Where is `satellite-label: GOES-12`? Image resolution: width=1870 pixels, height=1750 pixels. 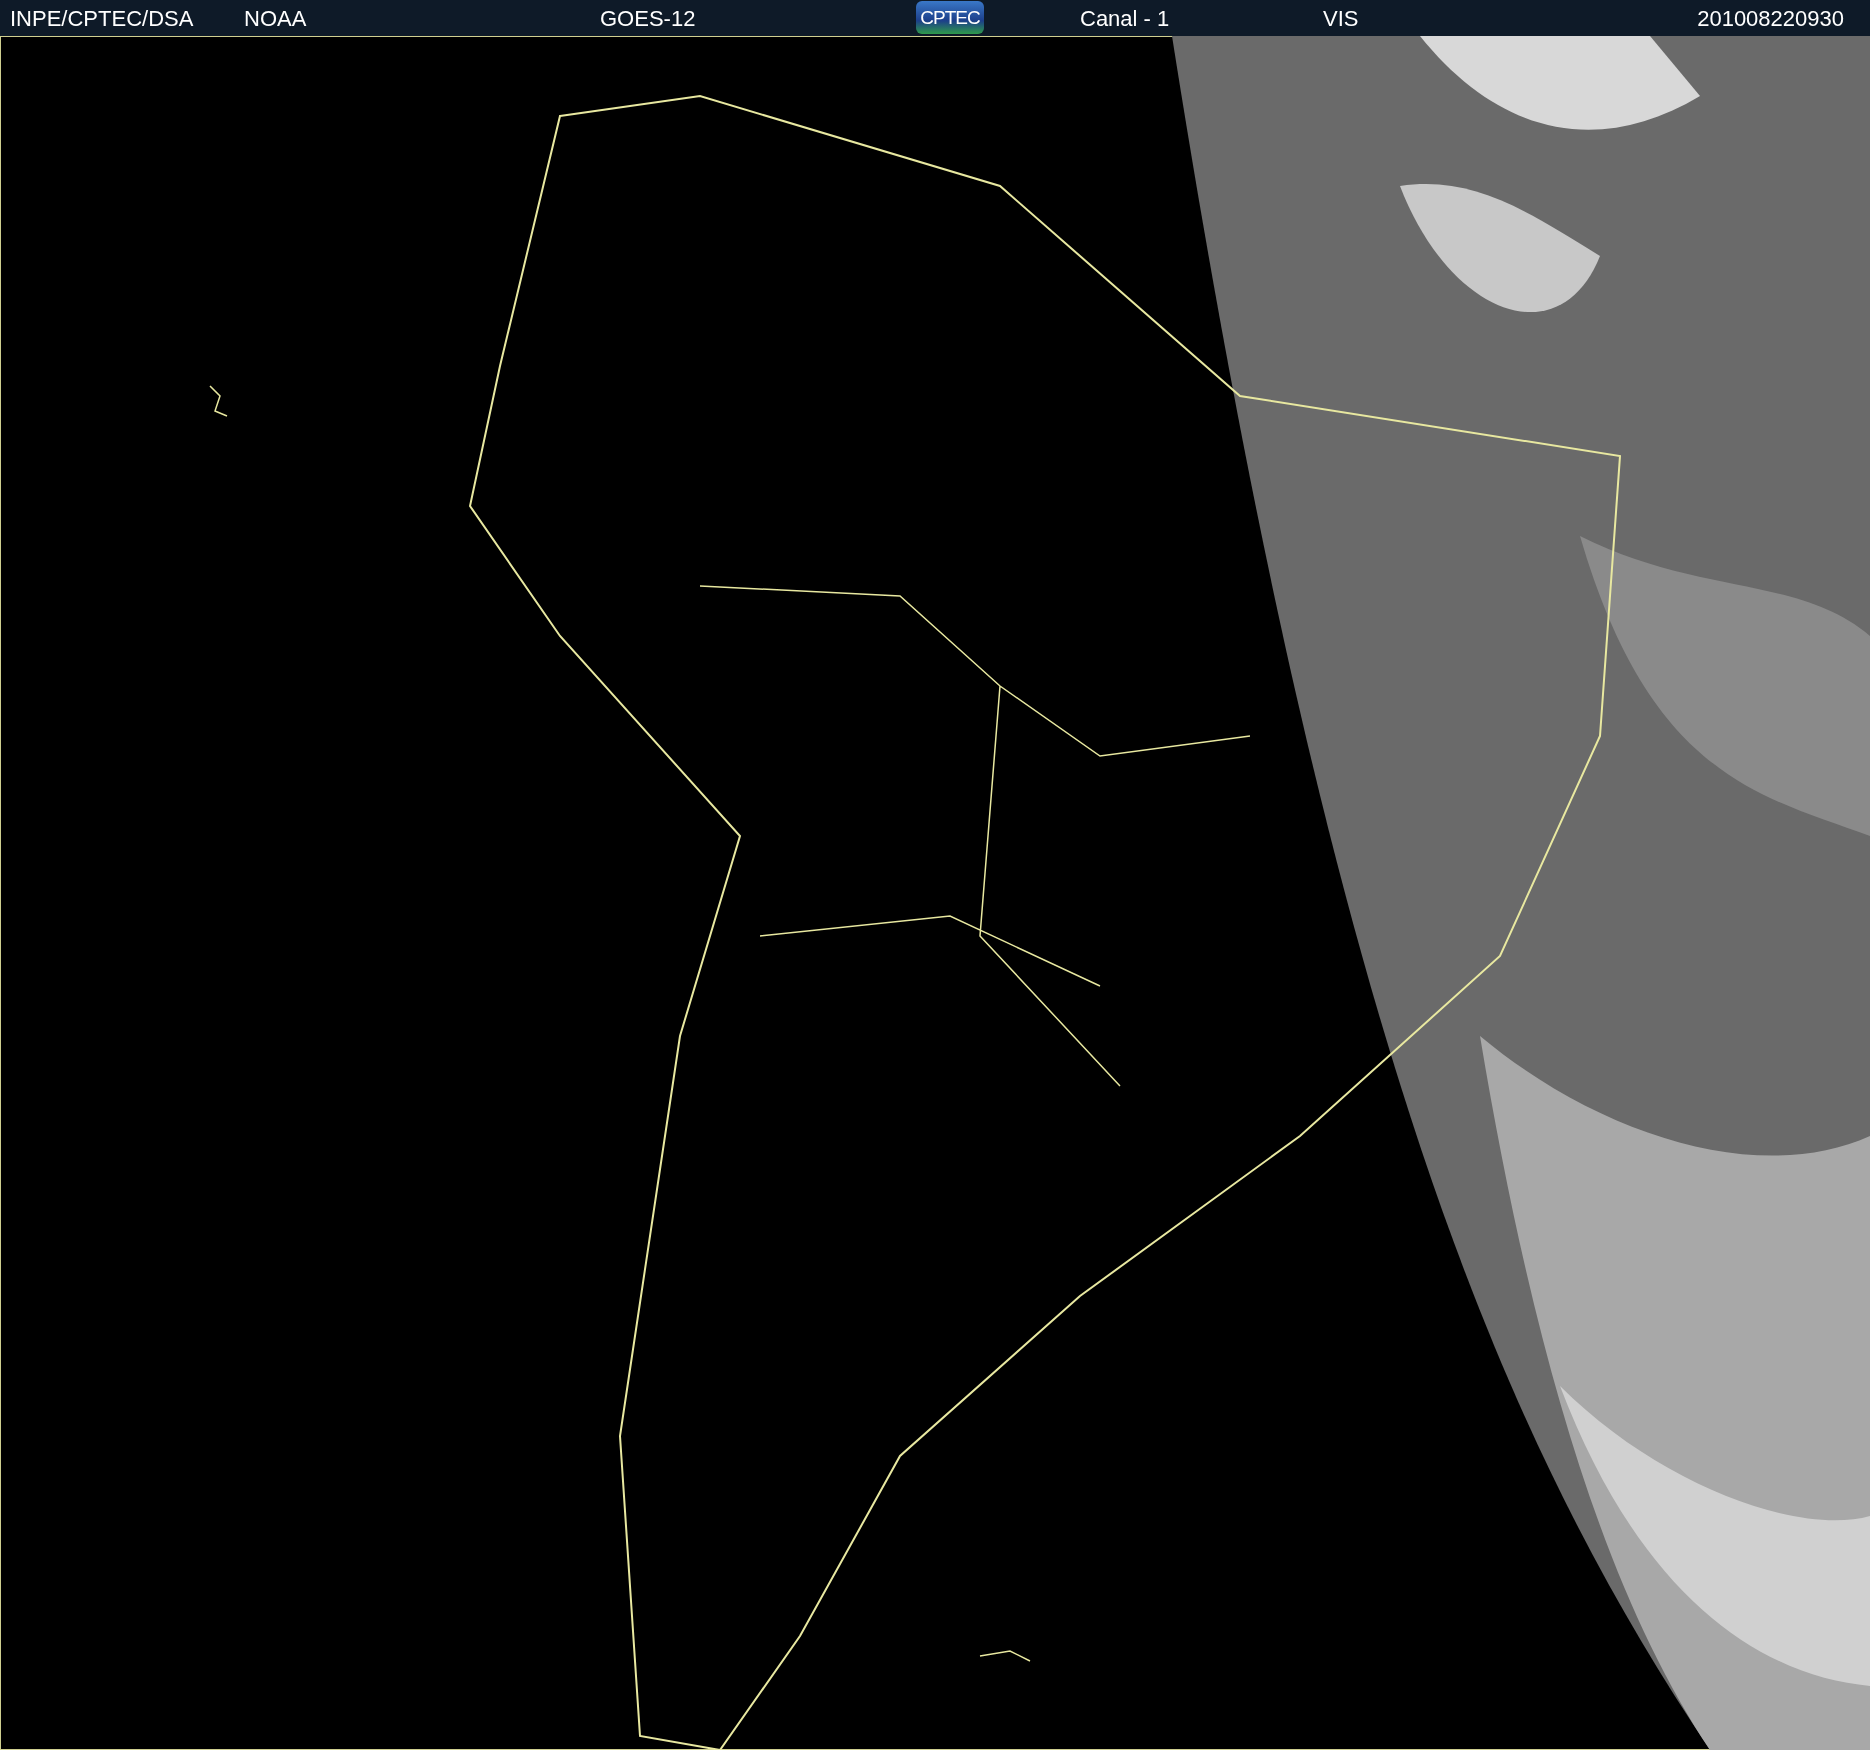 satellite-label: GOES-12 is located at coordinates (648, 19).